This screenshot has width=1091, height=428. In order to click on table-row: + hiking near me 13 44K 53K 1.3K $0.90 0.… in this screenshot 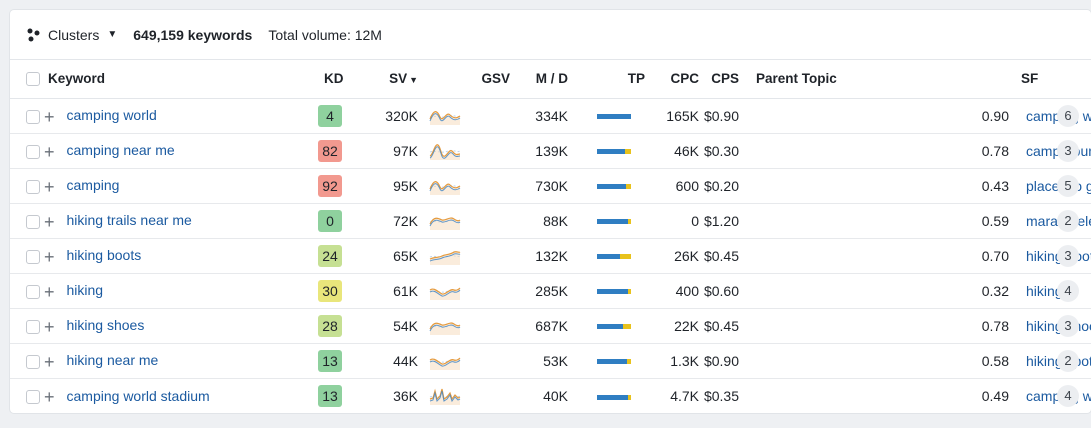, I will do `click(550, 360)`.